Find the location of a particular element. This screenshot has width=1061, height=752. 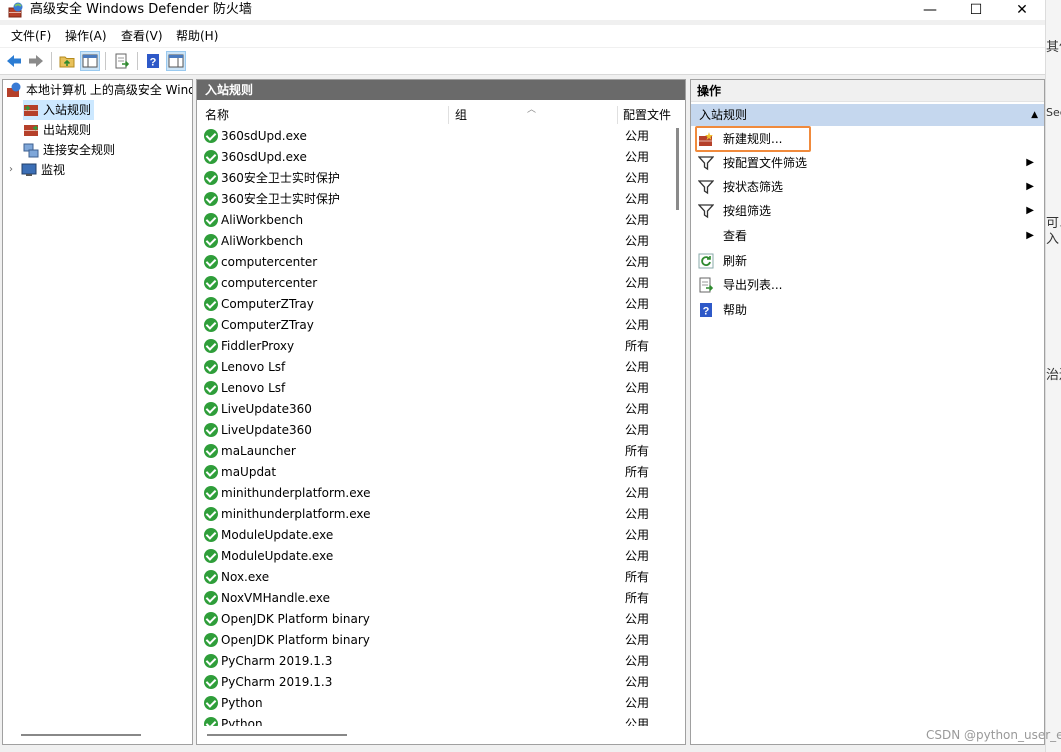

rule-name: ComputerZTray is located at coordinates (267, 304).